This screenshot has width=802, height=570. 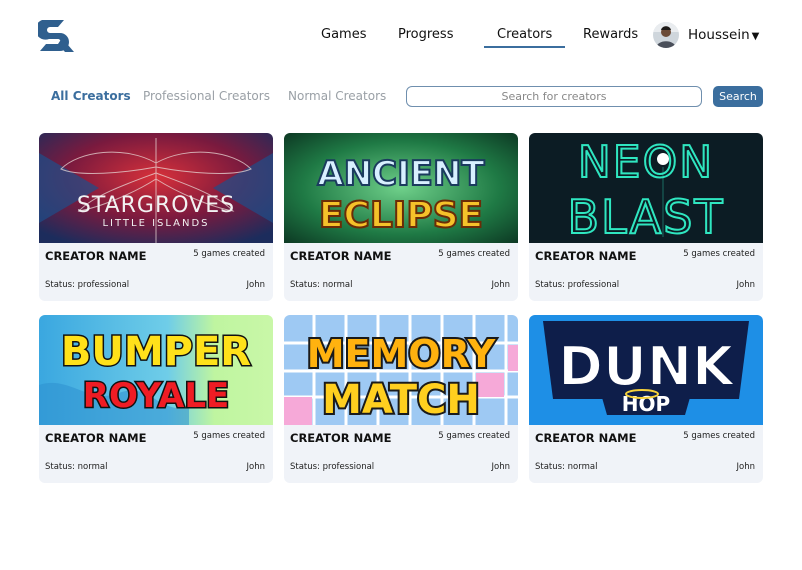 I want to click on game-title: ANCIENT, so click(x=401, y=174).